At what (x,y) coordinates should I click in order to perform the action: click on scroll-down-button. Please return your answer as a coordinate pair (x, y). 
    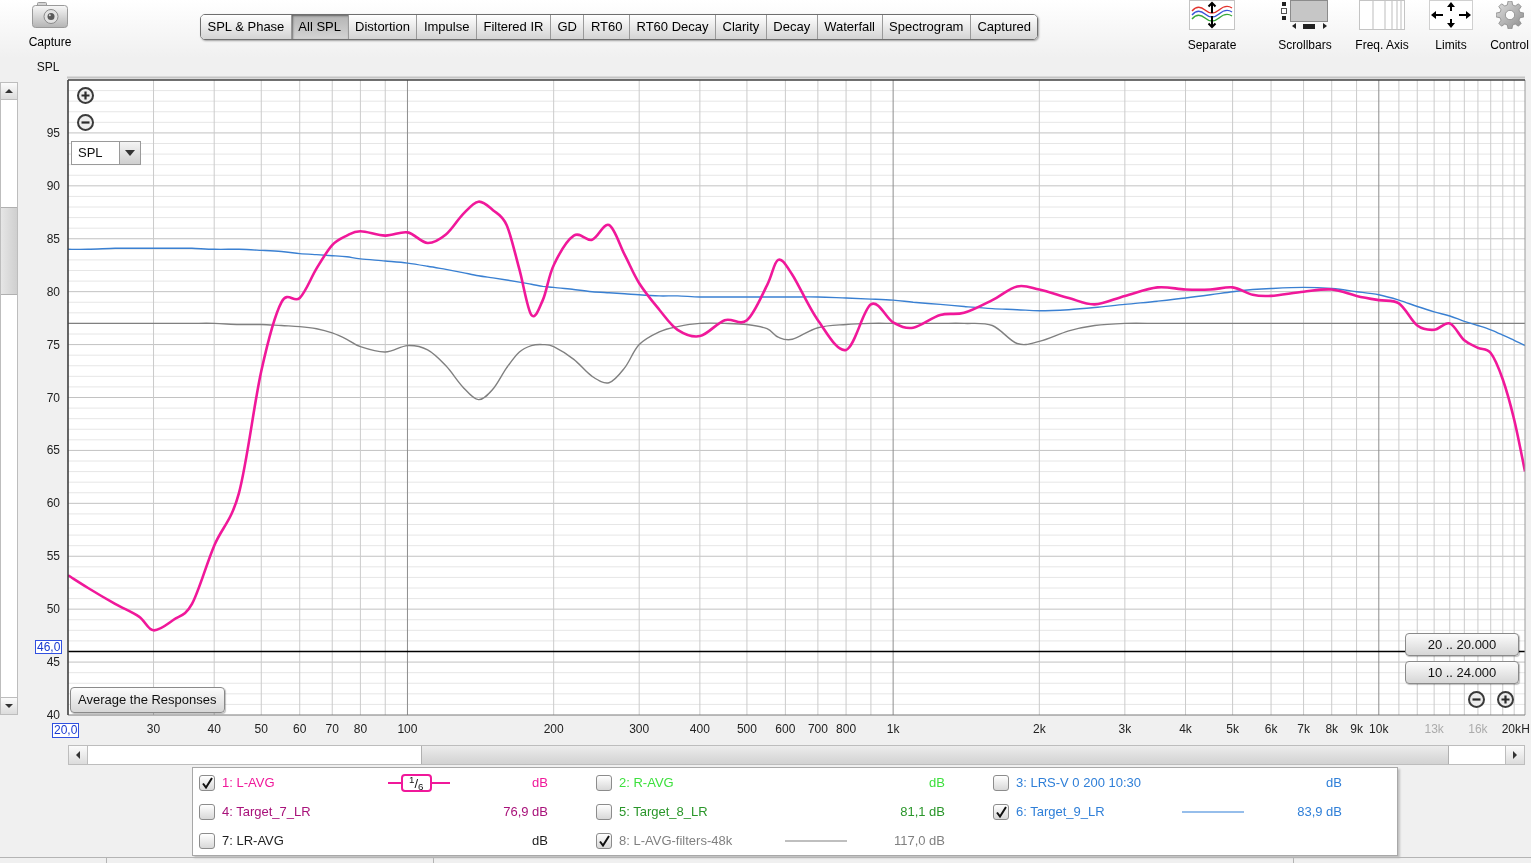
    Looking at the image, I should click on (9, 705).